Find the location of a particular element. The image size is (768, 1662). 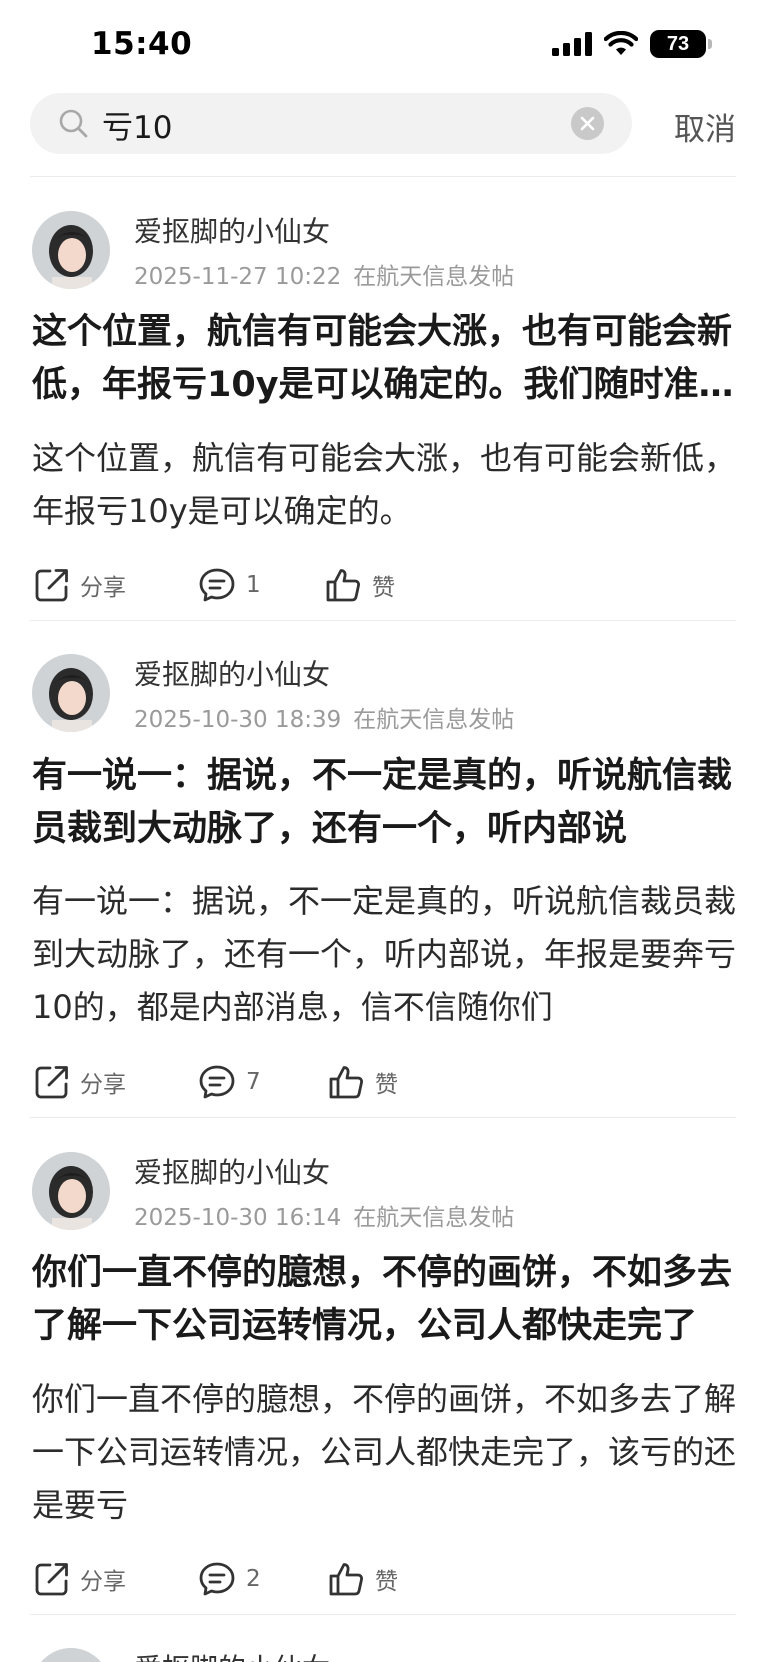

post-meta: 2025-10-30 18:39 在航天信息发帖 is located at coordinates (324, 717).